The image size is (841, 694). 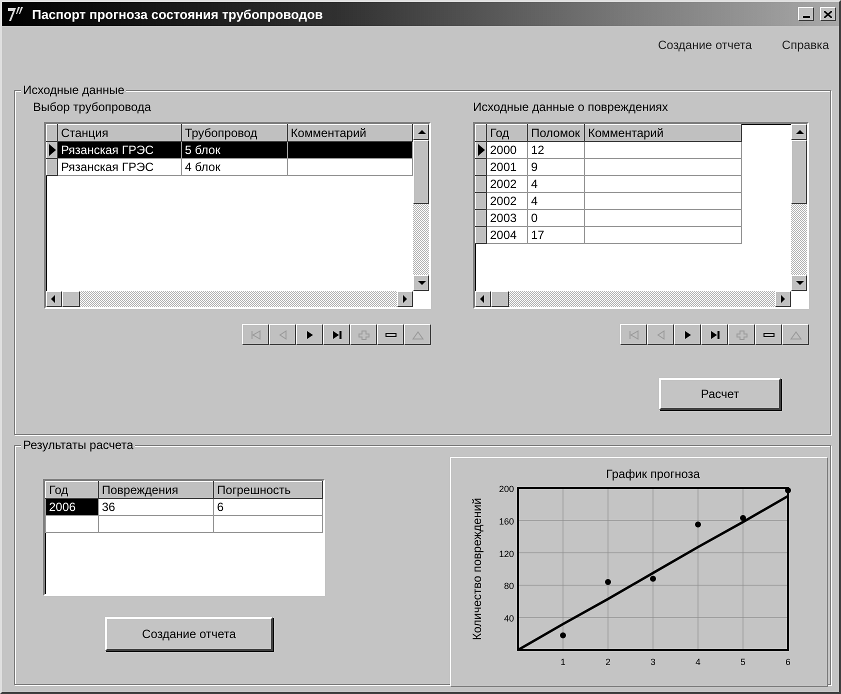 I want to click on tick-label: 6, so click(x=788, y=662).